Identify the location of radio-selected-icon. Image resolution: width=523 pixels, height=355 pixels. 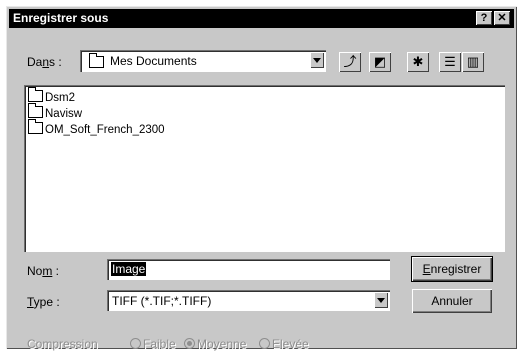
(189, 343).